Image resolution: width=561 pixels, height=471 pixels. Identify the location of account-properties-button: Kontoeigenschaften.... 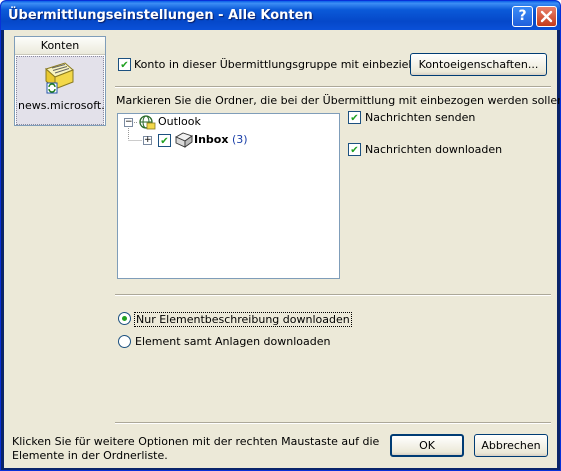
(478, 64).